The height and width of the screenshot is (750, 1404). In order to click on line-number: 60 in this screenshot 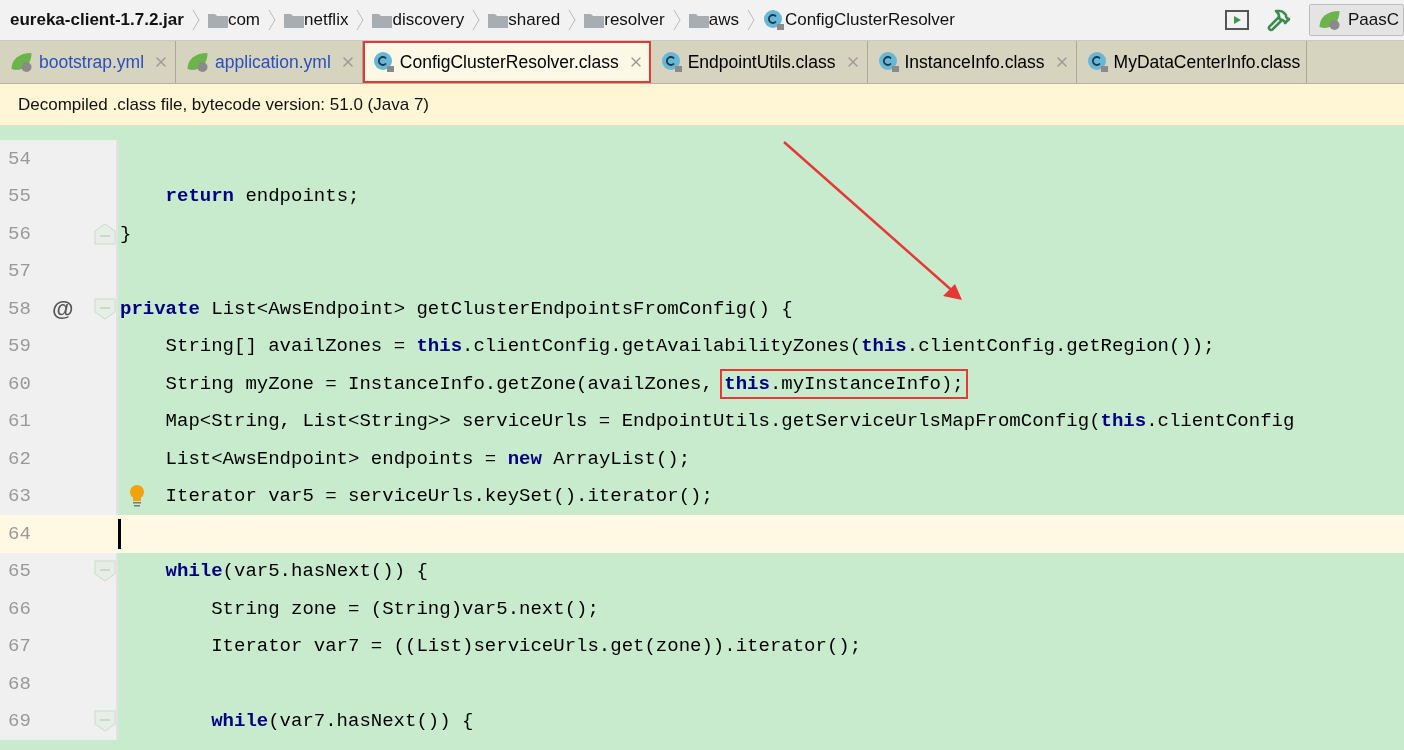, I will do `click(19, 383)`.